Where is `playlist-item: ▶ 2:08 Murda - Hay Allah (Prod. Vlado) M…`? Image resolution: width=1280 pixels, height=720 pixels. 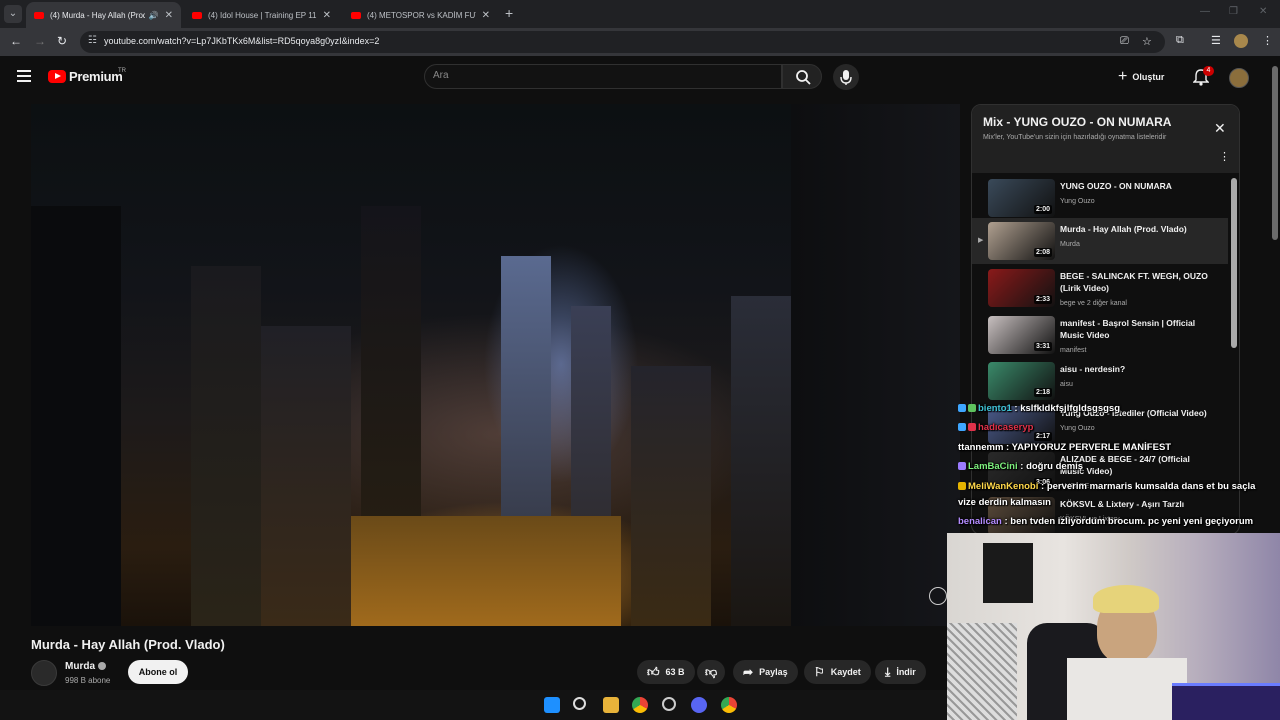
playlist-item: ▶ 2:08 Murda - Hay Allah (Prod. Vlado) M… is located at coordinates (1100, 241).